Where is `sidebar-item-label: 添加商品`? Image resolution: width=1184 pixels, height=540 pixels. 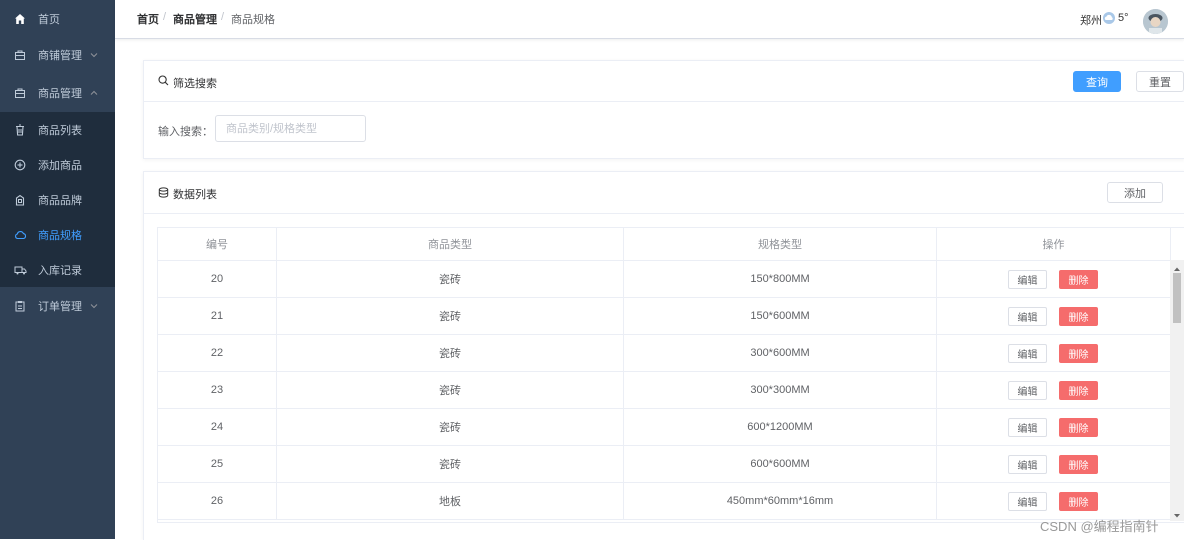
sidebar-item-label: 添加商品 is located at coordinates (60, 165).